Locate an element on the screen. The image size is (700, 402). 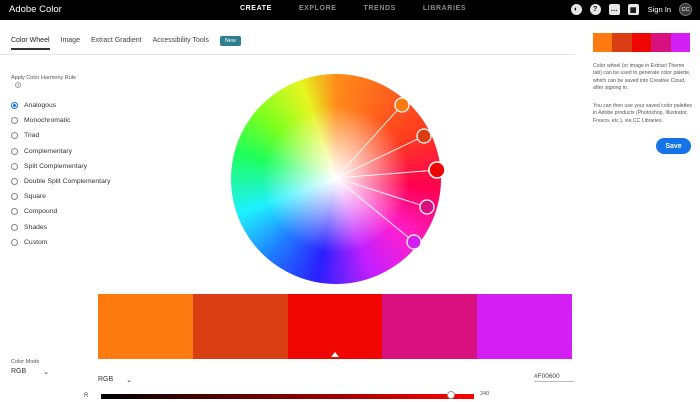
nav-create: CREATE is located at coordinates (256, 8).